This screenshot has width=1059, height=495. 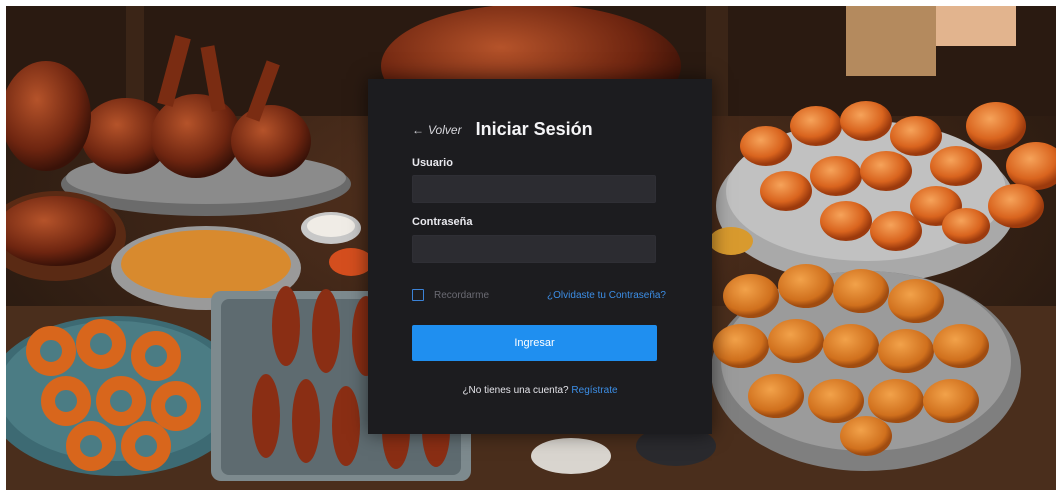 What do you see at coordinates (418, 129) in the screenshot?
I see `arrow-left-icon: ←` at bounding box center [418, 129].